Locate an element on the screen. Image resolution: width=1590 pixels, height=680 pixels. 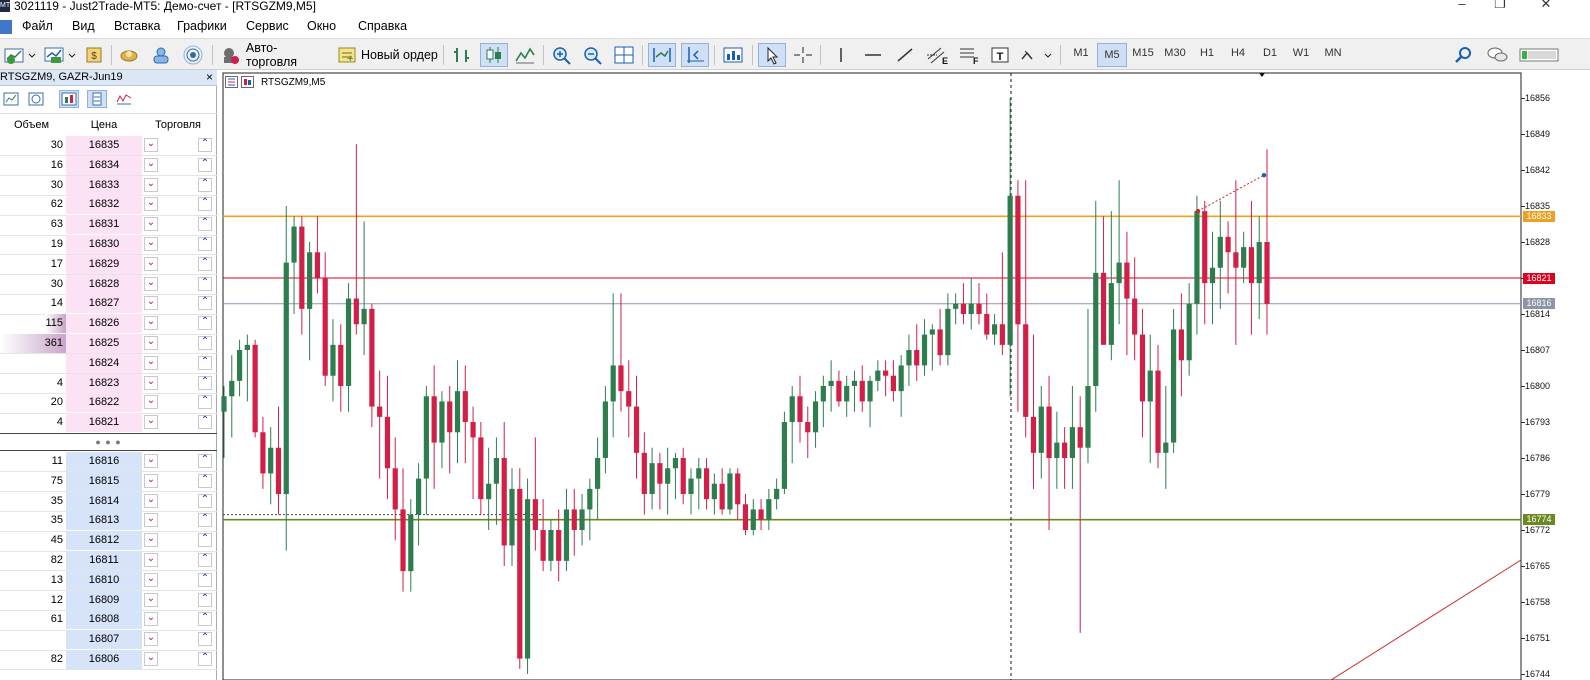
candlestick-chart-button is located at coordinates (494, 55).